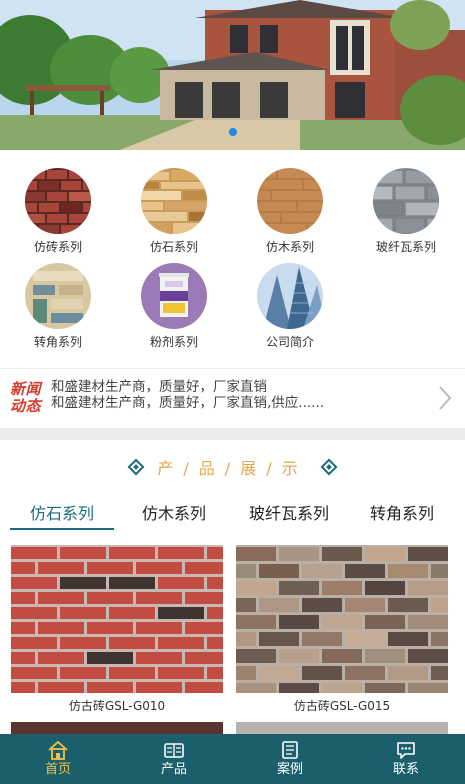 Image resolution: width=465 pixels, height=784 pixels. Describe the element at coordinates (241, 387) in the screenshot. I see `news-headline: 和盛建材生产商，质量好，厂家直销` at that location.